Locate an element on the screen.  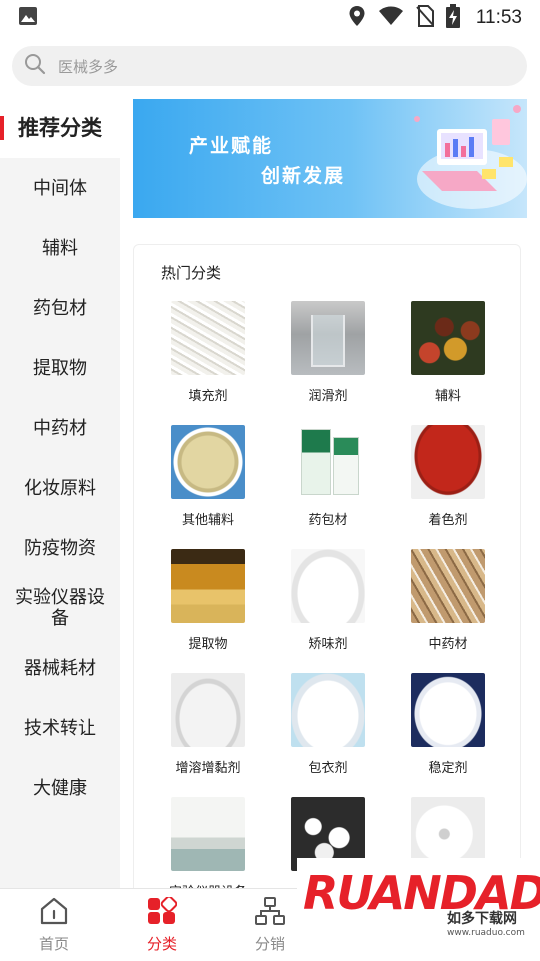
colored-powders-icon is located at coordinates (448, 338).